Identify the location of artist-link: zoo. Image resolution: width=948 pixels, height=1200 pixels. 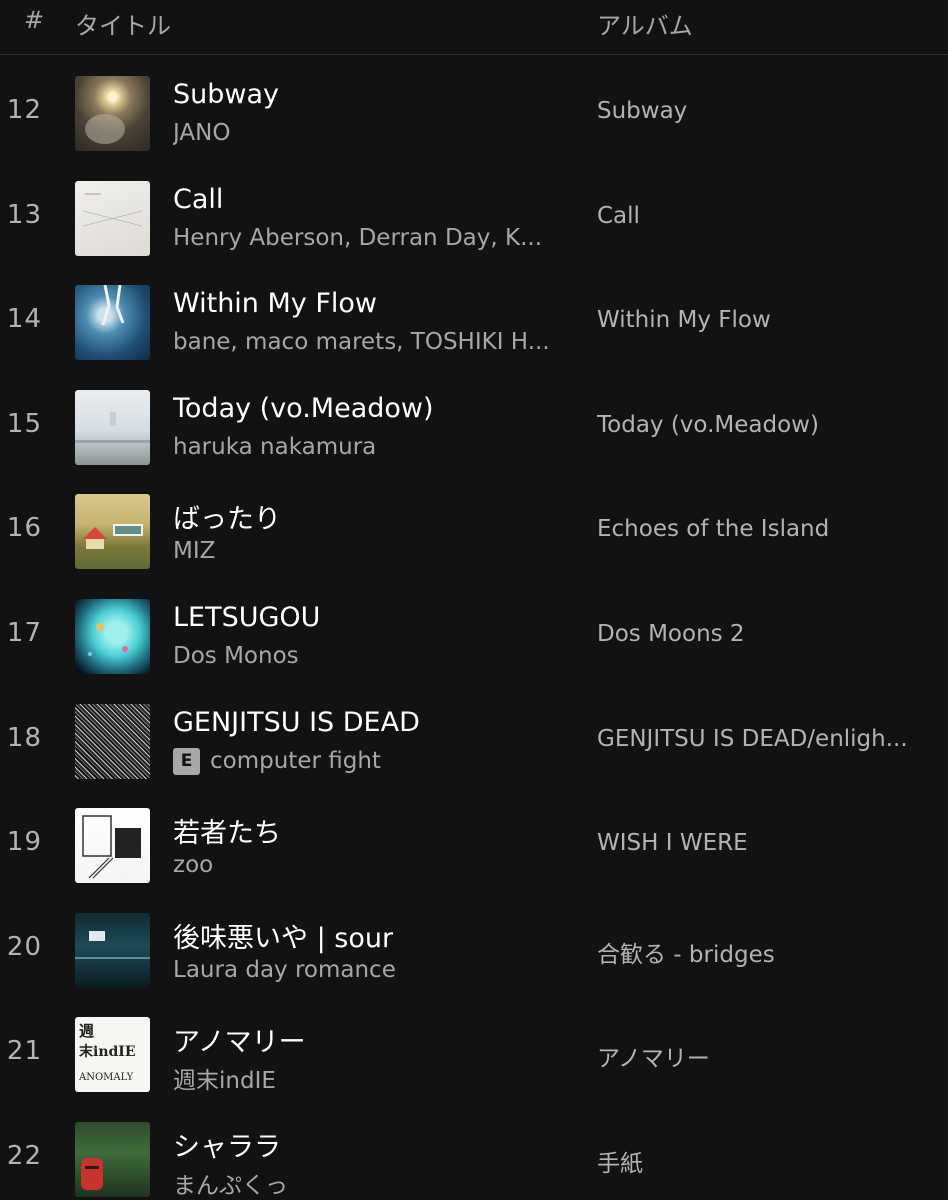
(193, 865).